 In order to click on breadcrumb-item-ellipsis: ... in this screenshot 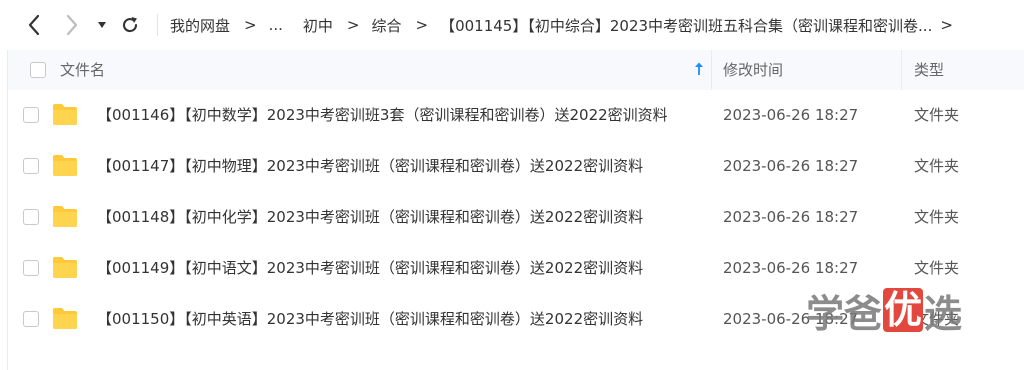, I will do `click(276, 25)`.